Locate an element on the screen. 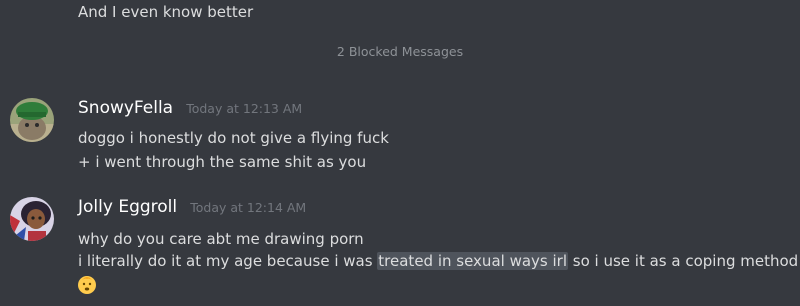 The height and width of the screenshot is (306, 800). highlighted-text: treated in sexual ways irl is located at coordinates (472, 261).